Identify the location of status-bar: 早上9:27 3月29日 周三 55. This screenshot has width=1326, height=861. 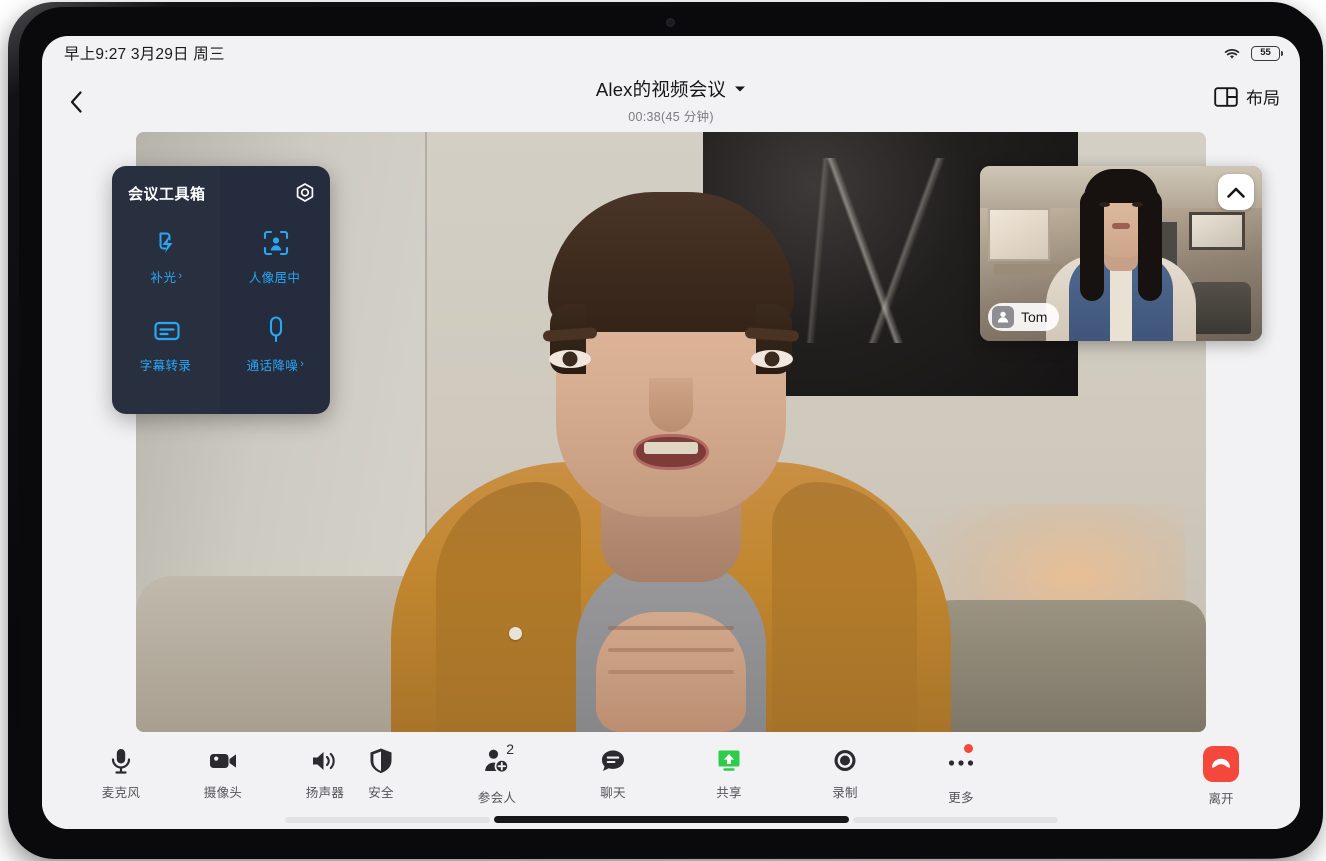
(671, 53).